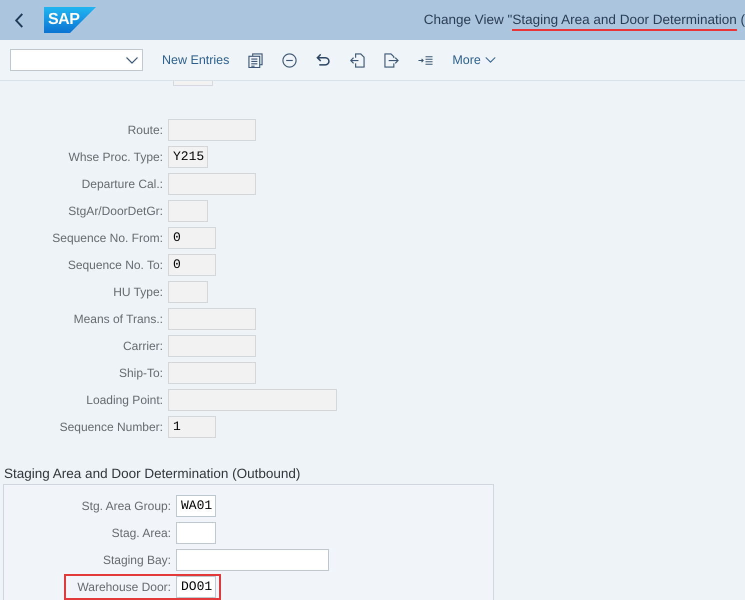 This screenshot has width=745, height=600. I want to click on text-field: 1, so click(192, 427).